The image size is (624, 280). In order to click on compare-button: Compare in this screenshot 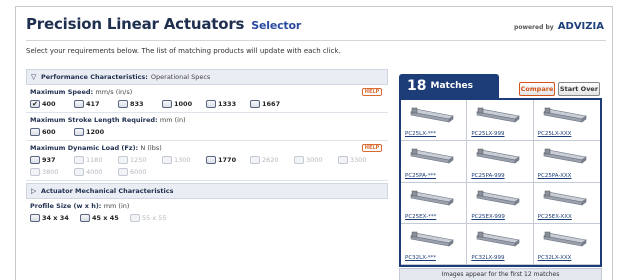, I will do `click(537, 89)`.